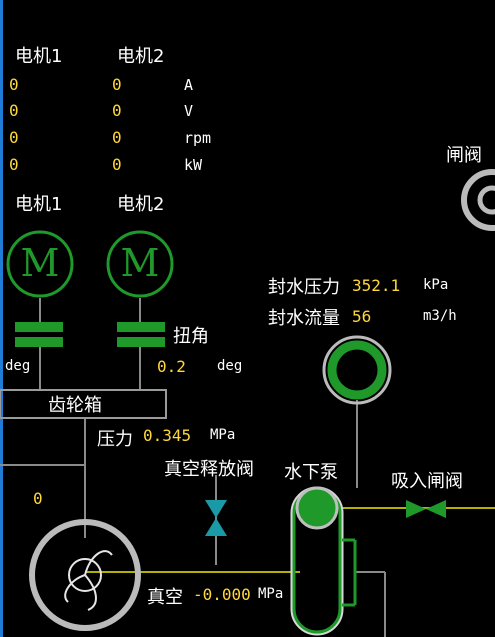  What do you see at coordinates (39, 204) in the screenshot?
I see `motor1-label: 电机1` at bounding box center [39, 204].